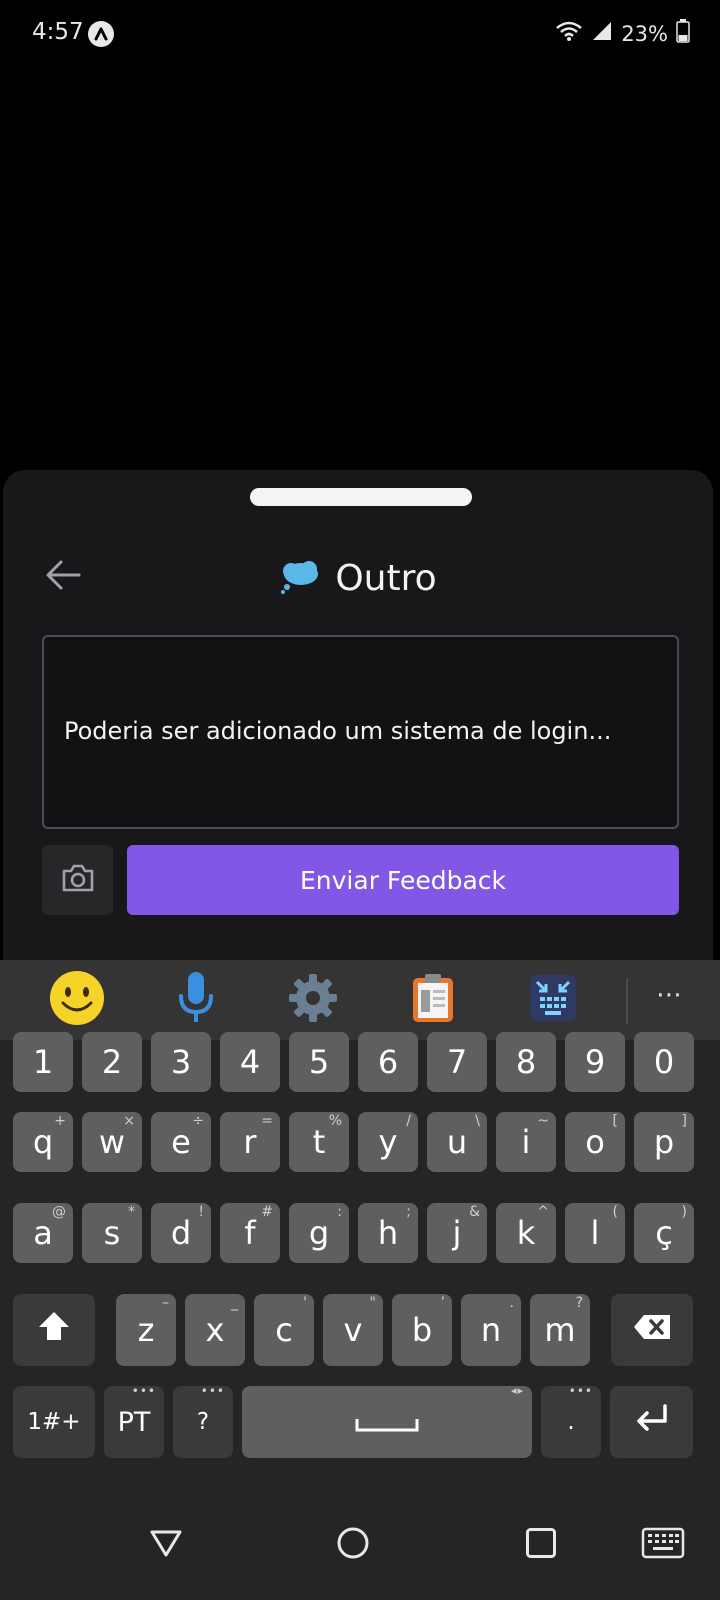  I want to click on key-f: # f, so click(250, 1233).